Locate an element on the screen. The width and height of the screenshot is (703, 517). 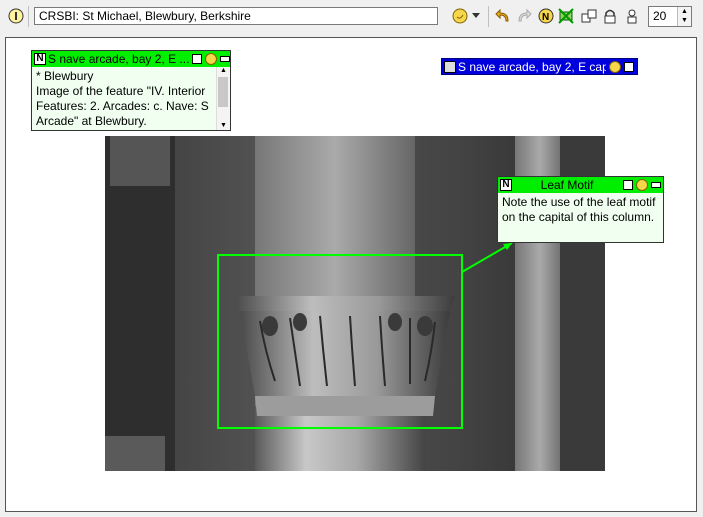
undo-icon is located at coordinates (503, 16).